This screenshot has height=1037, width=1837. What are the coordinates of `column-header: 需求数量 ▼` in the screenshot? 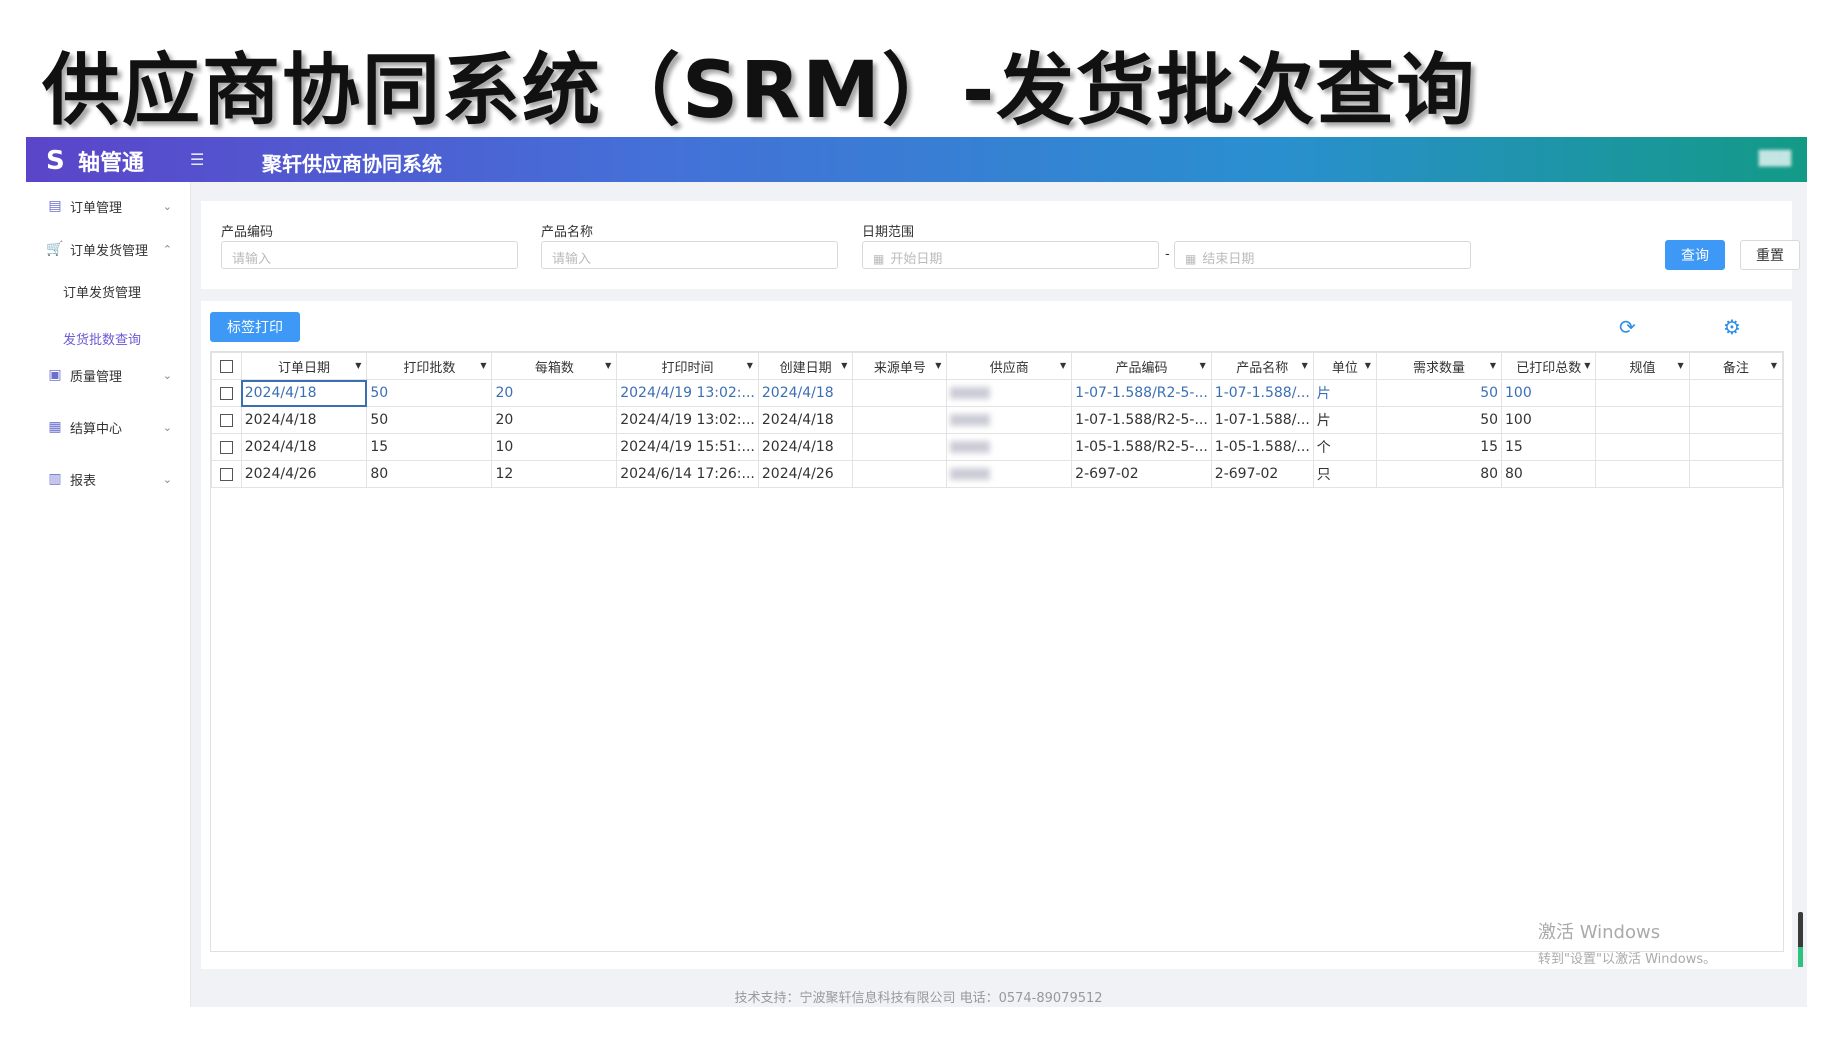 It's located at (1439, 366).